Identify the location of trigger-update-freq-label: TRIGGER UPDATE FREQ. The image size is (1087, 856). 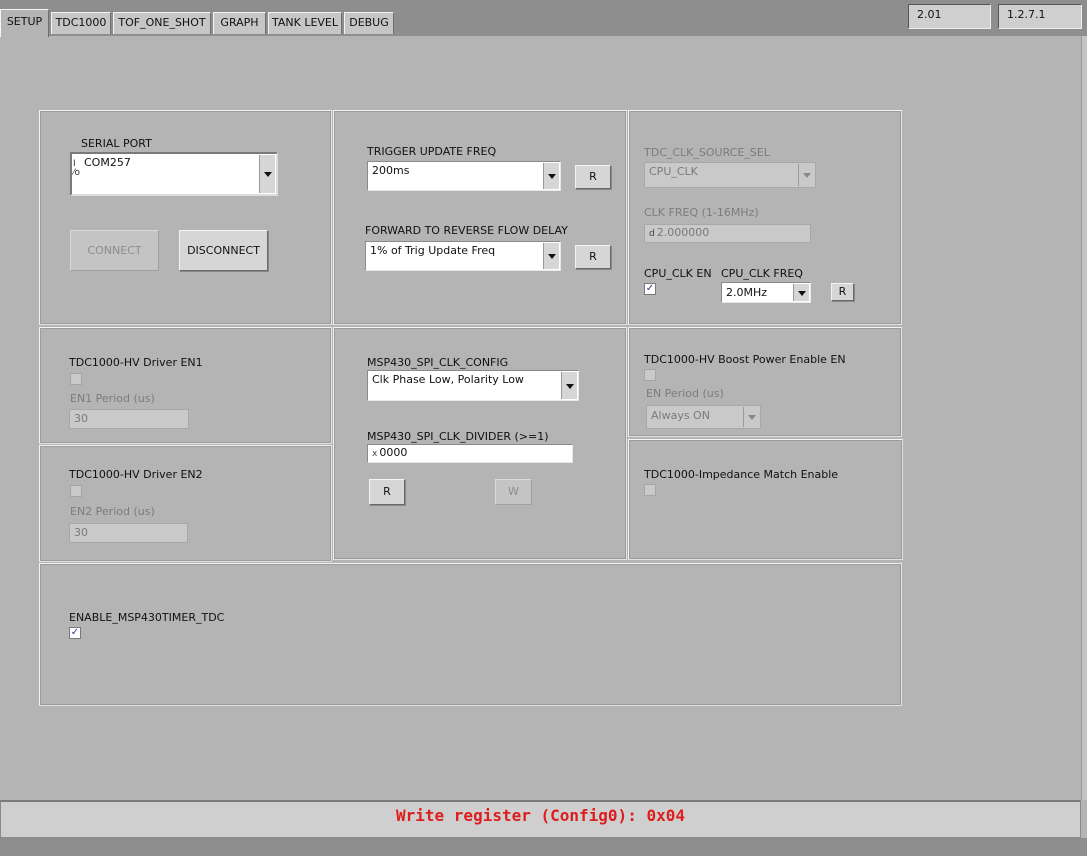
(432, 151).